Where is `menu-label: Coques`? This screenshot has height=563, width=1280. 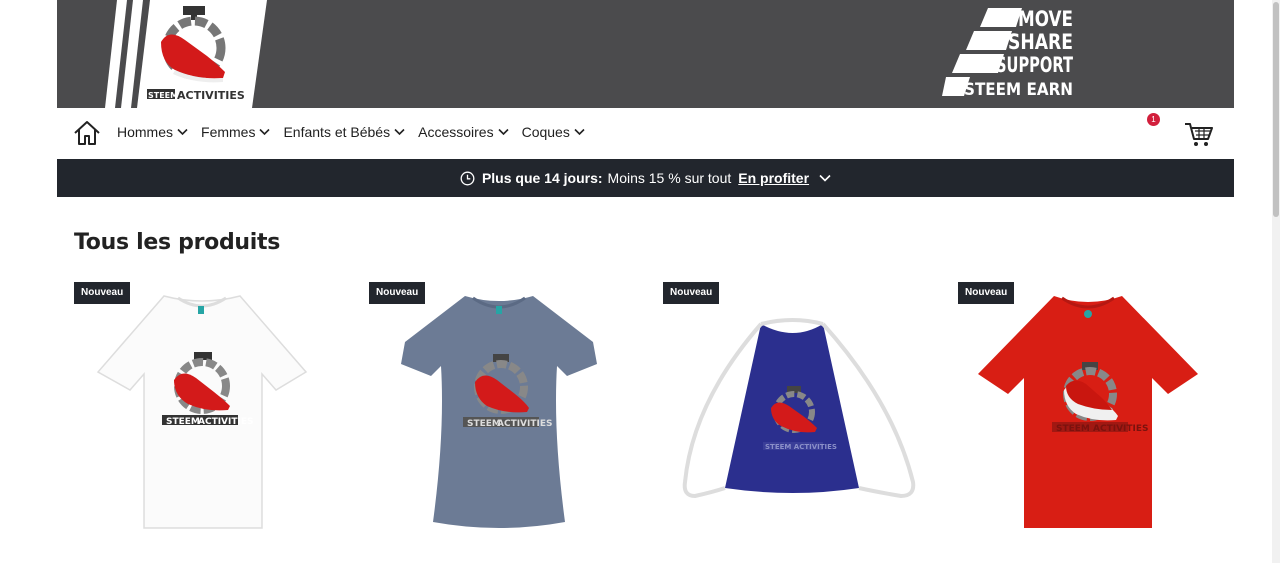
menu-label: Coques is located at coordinates (545, 132).